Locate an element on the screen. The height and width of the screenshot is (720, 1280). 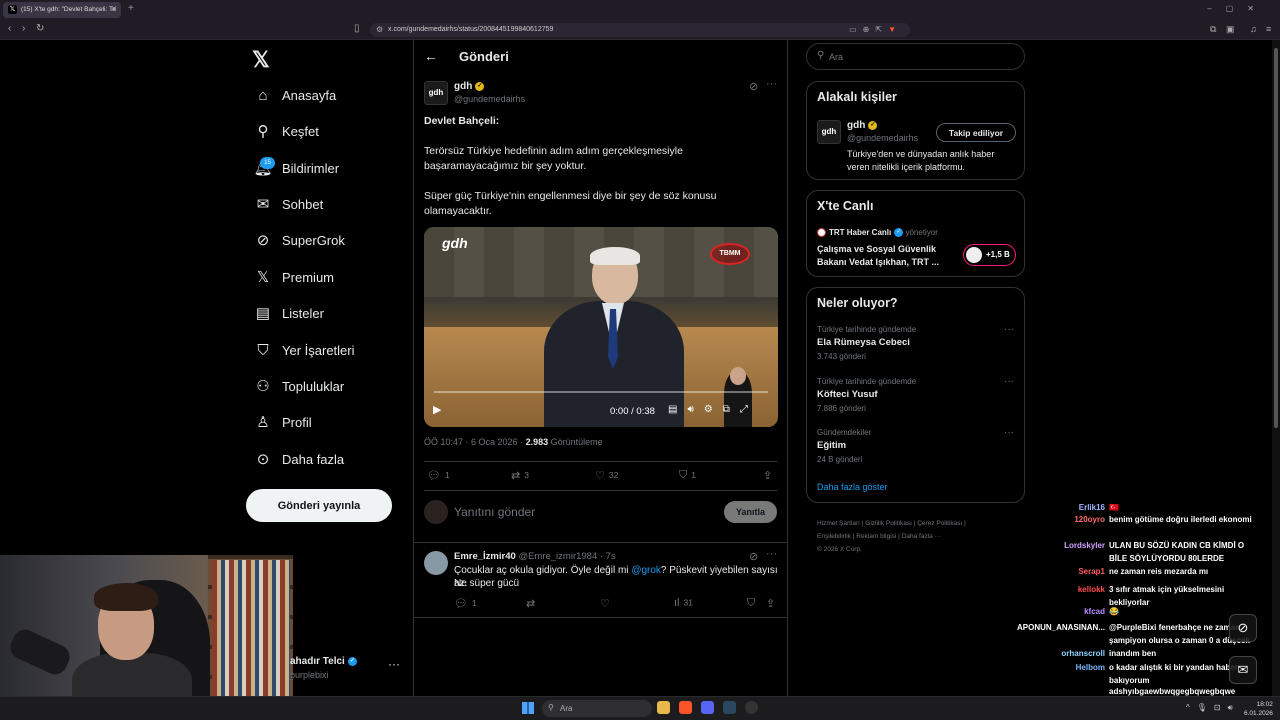
nav-lists: ▤ Listeler is located at coordinates (288, 313).